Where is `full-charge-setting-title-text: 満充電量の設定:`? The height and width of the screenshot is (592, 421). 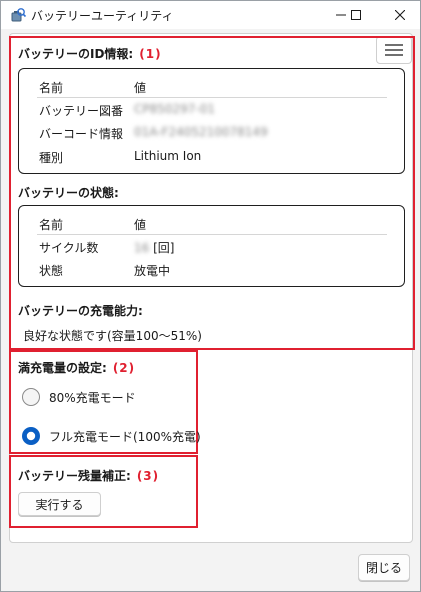 full-charge-setting-title-text: 満充電量の設定: is located at coordinates (62, 368).